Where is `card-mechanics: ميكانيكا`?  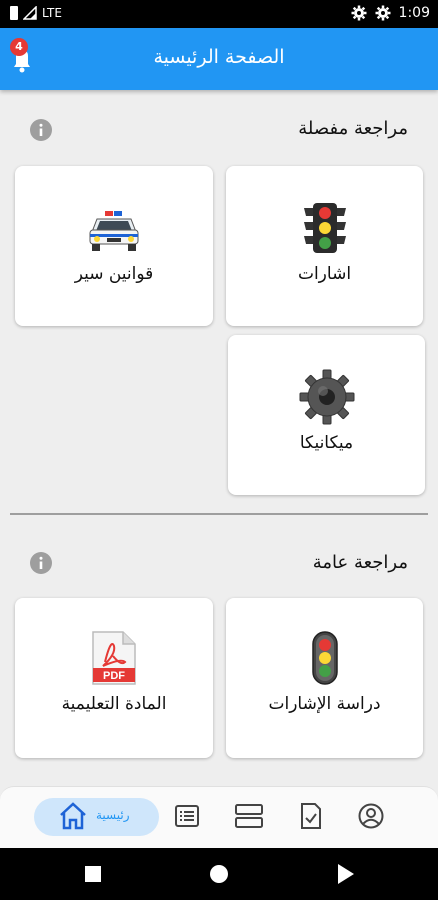
card-mechanics: ميكانيكا is located at coordinates (326, 415).